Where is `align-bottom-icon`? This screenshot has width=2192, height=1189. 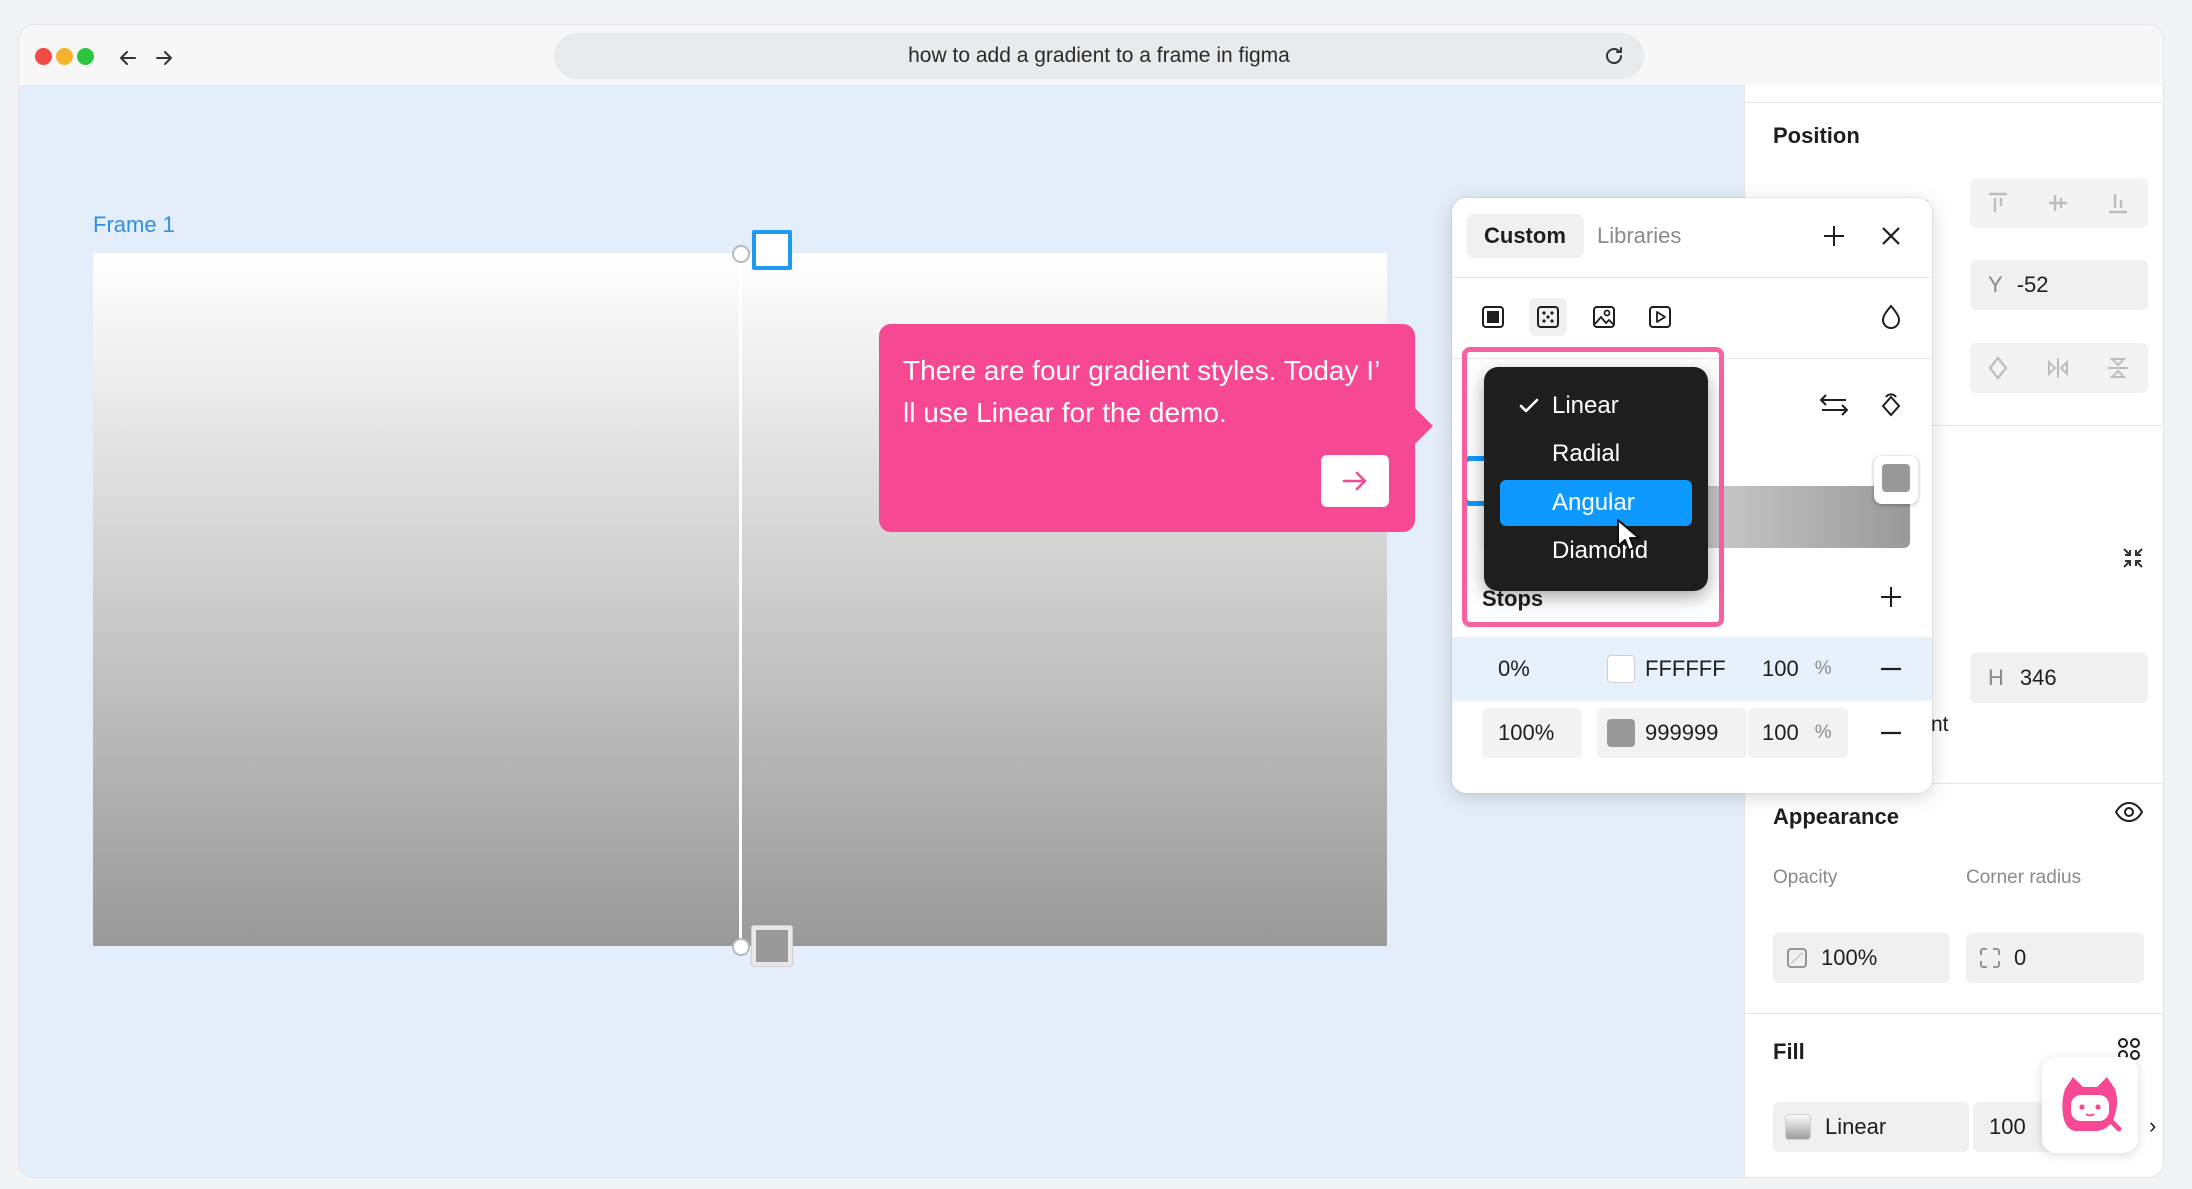
align-bottom-icon is located at coordinates (2118, 203).